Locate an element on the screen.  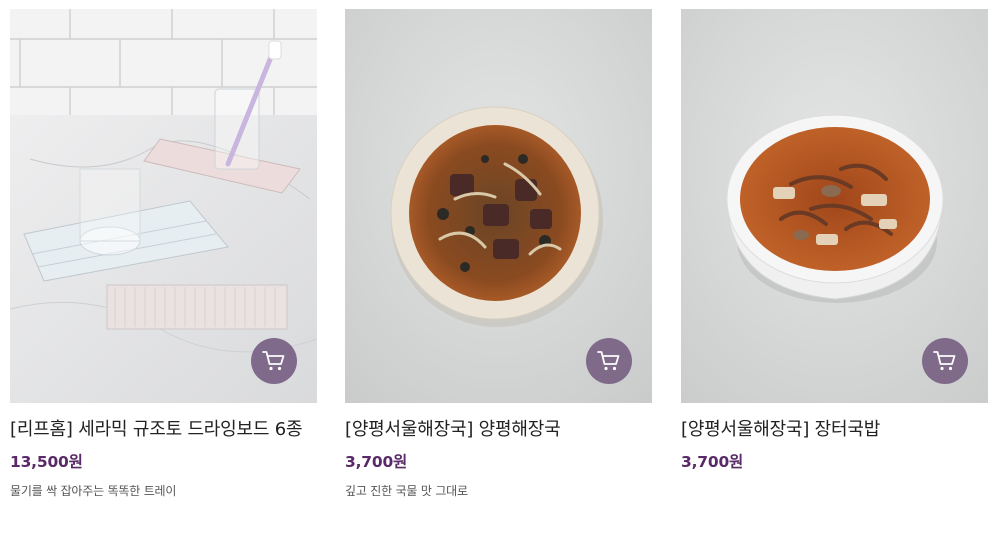
product-name: [양평서울해장국] 장터국밥 is located at coordinates (831, 430).